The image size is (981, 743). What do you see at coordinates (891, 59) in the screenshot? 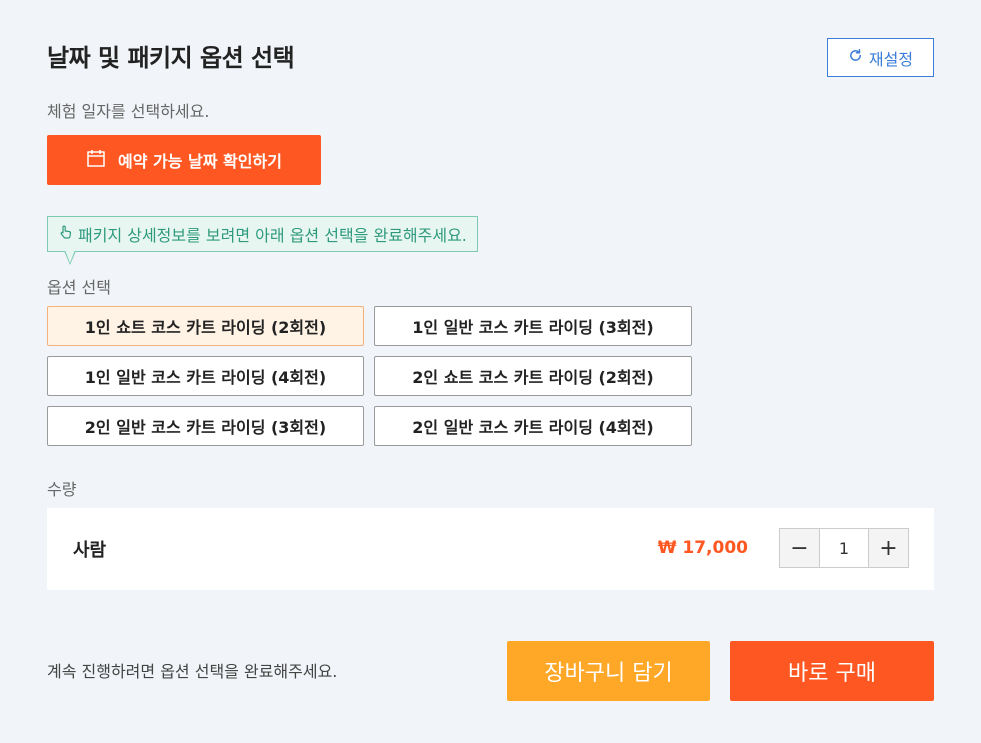
I see `reset-label: 재설정` at bounding box center [891, 59].